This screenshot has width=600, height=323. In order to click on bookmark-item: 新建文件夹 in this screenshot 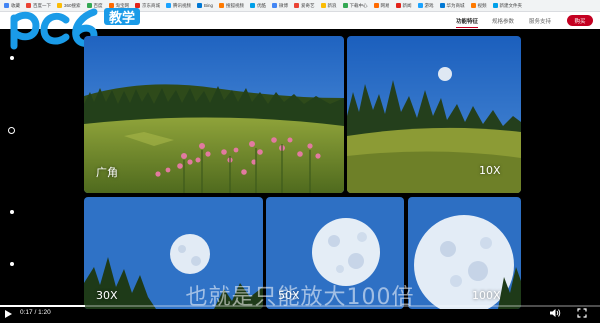, I will do `click(507, 5)`.